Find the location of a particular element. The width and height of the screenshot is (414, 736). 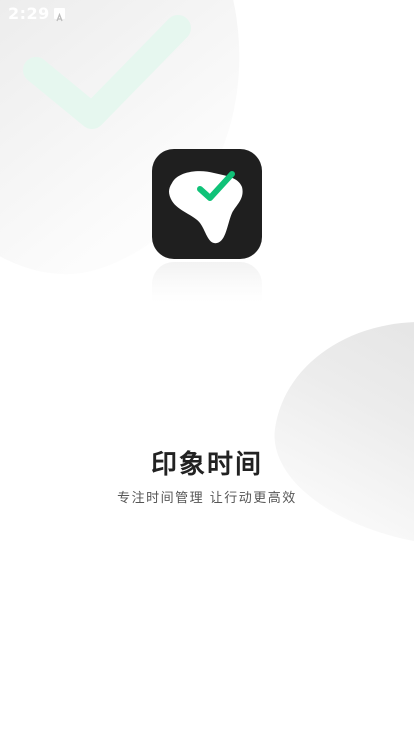

app-slogan: 专注时间管理 让行动更高效 is located at coordinates (207, 498).